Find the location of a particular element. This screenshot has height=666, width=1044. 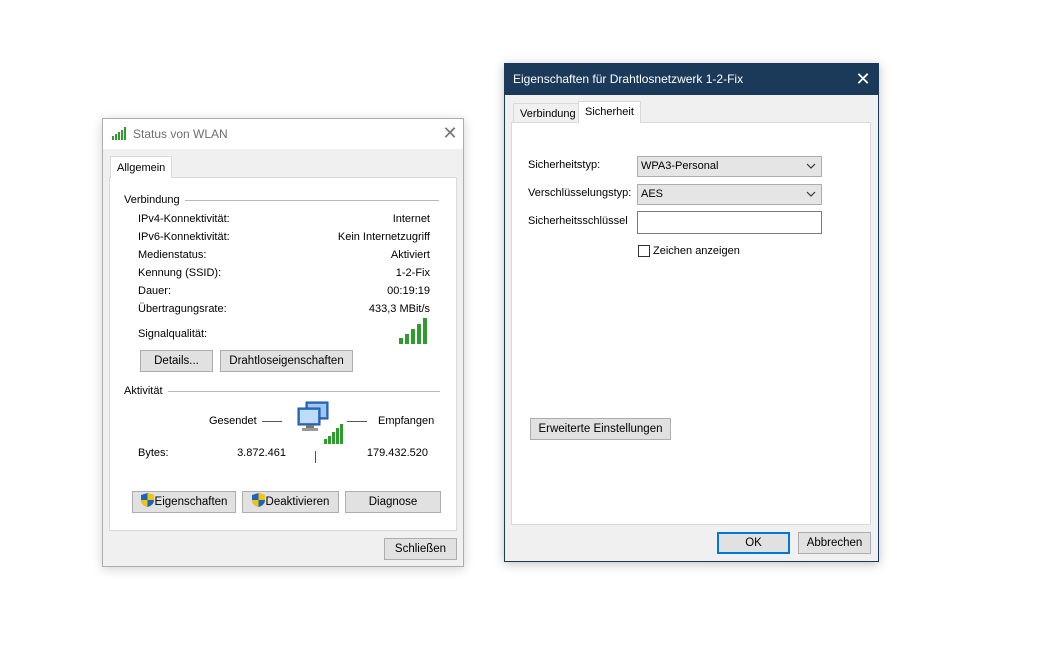

ipv6-label: IPv6-Konnektivität: is located at coordinates (184, 237).